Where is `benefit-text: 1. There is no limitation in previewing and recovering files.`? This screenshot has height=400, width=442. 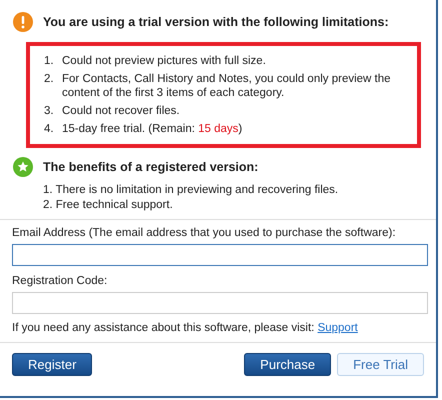 benefit-text: 1. There is no limitation in previewing and recovering files. is located at coordinates (191, 190).